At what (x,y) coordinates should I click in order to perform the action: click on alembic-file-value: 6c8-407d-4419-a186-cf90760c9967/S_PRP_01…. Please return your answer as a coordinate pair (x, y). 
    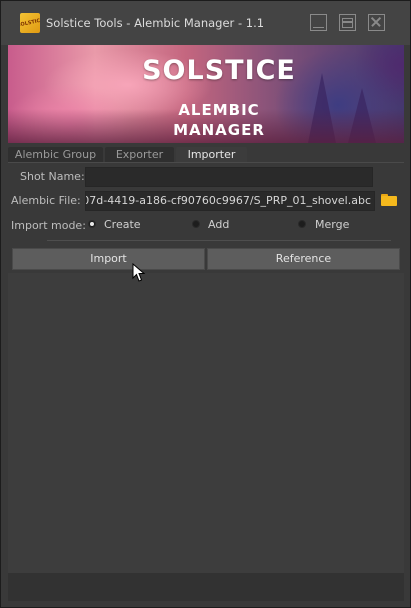
    Looking at the image, I should click on (228, 200).